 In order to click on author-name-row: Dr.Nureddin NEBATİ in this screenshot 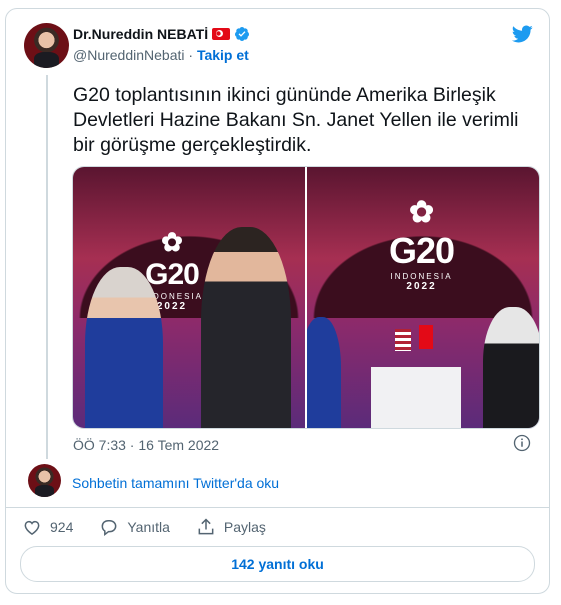, I will do `click(161, 34)`.